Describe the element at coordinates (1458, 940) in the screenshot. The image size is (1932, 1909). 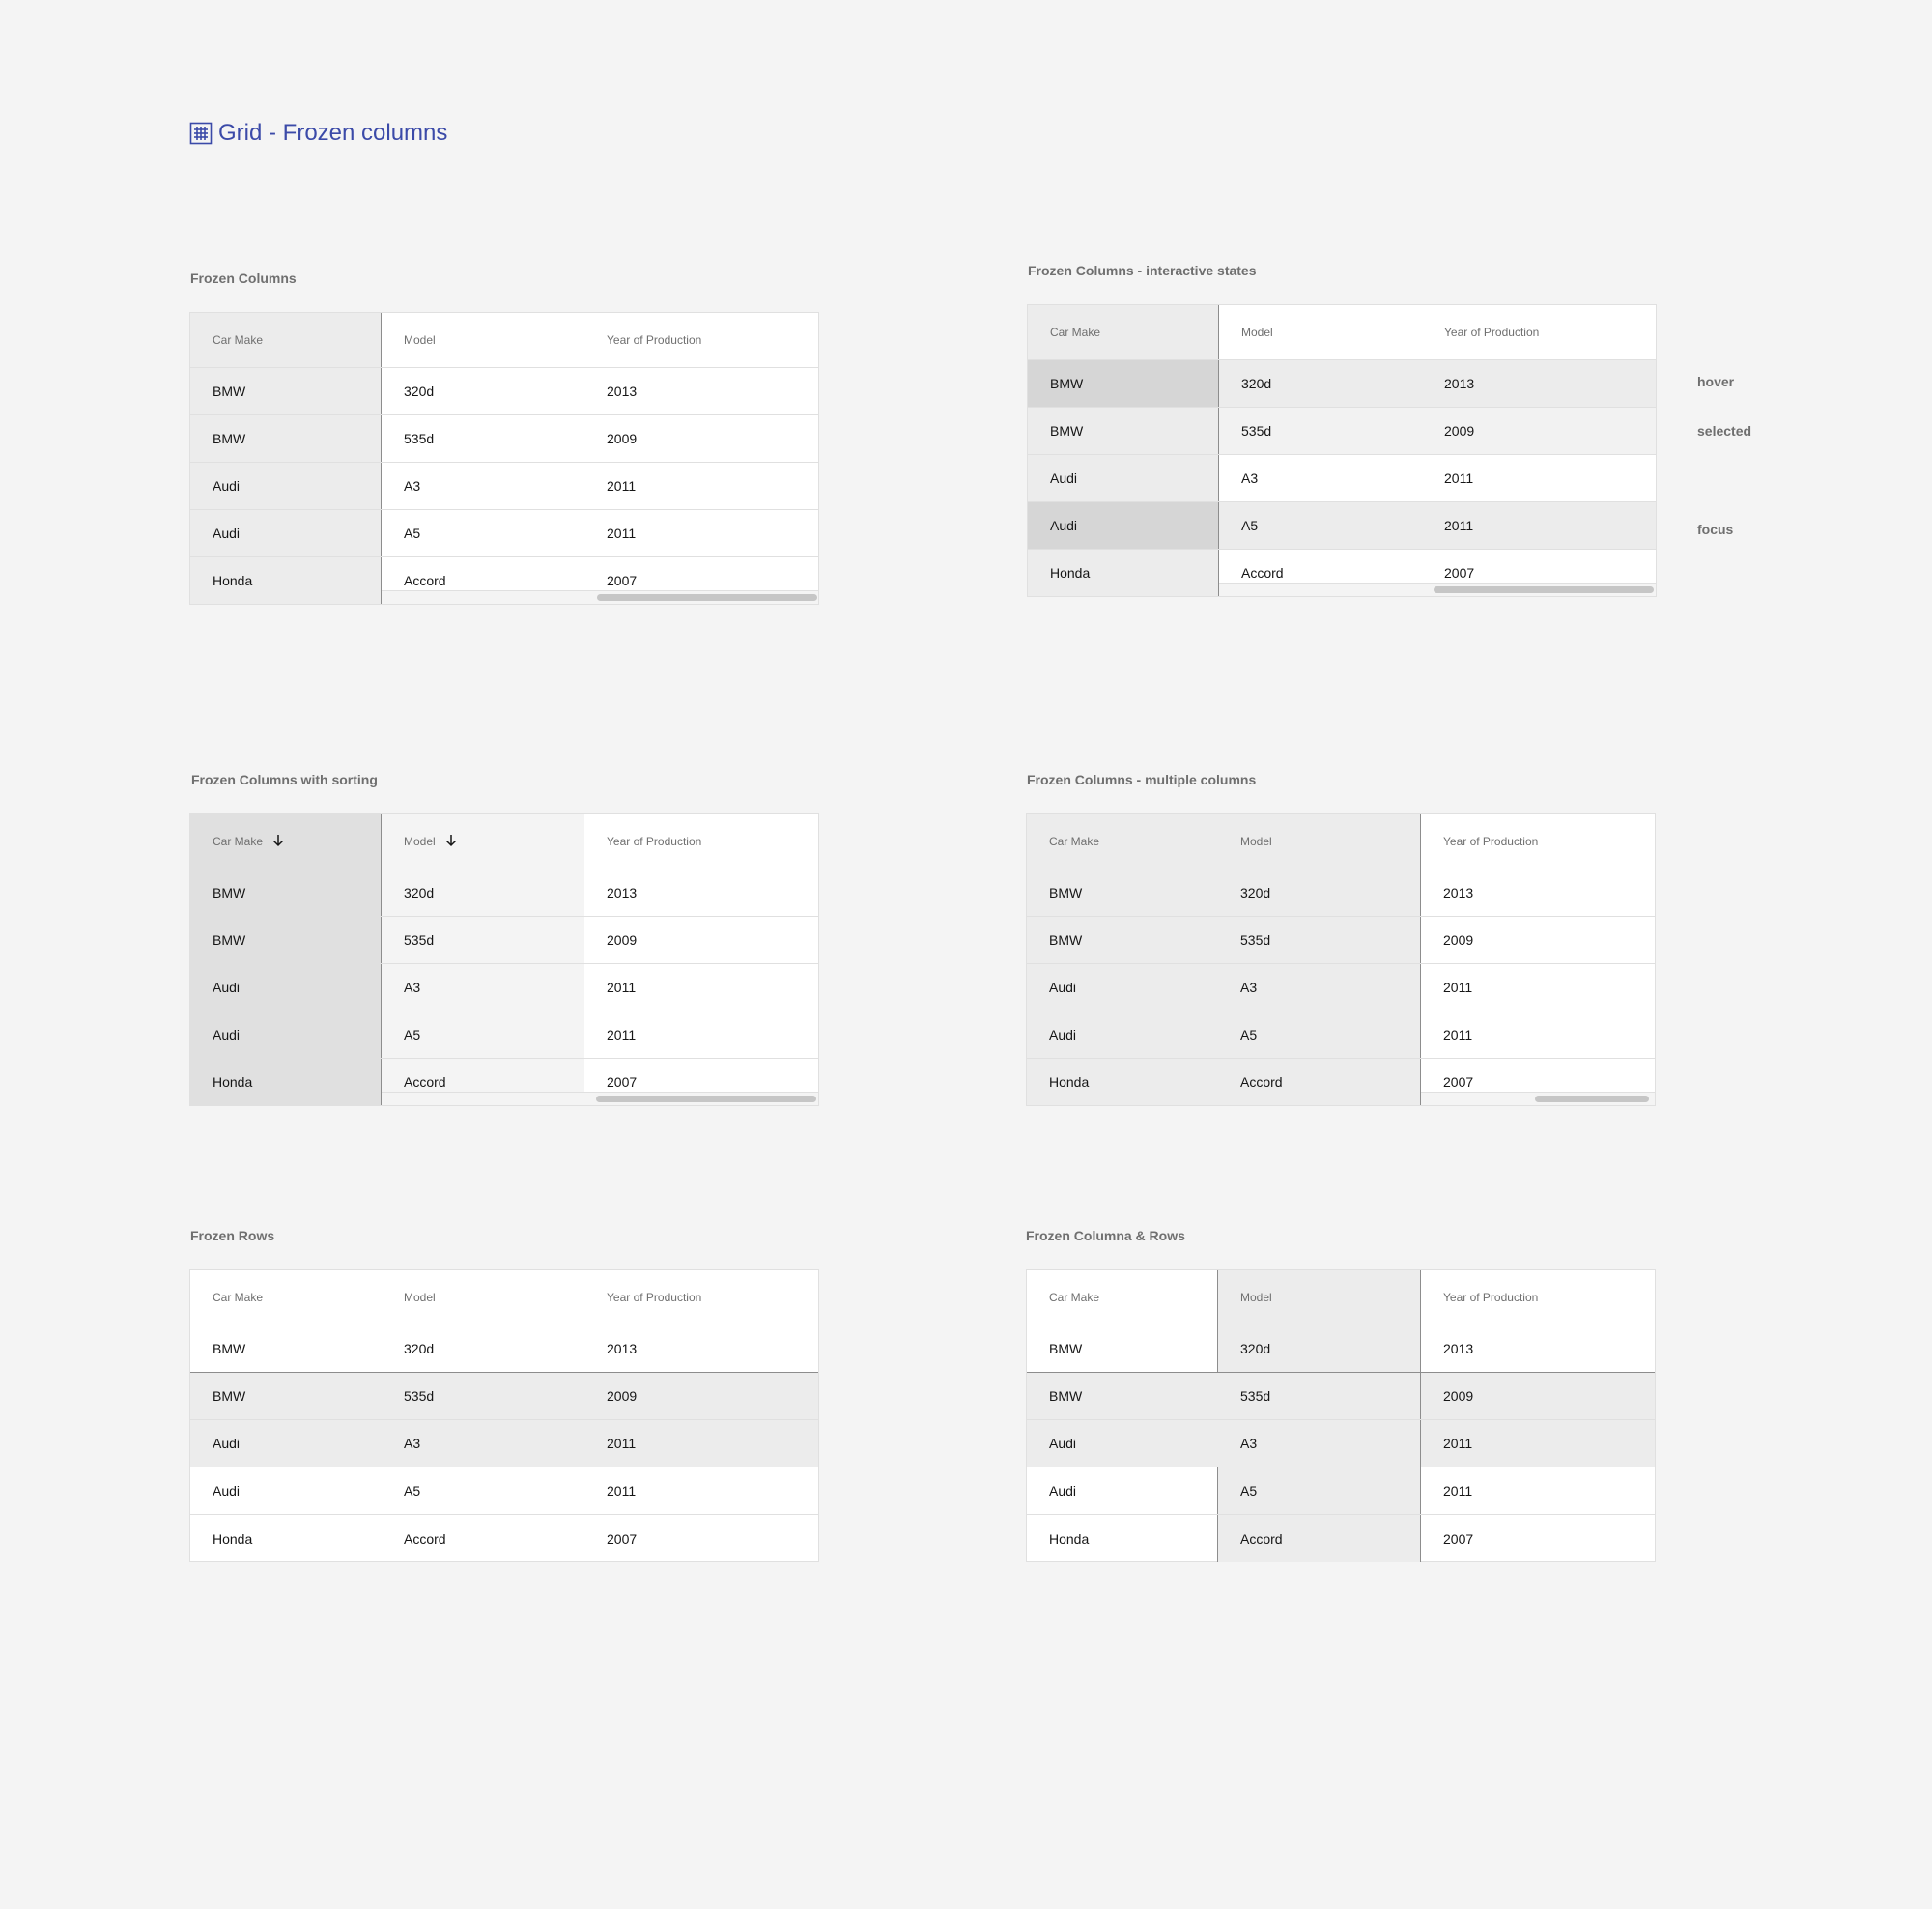
I see `cell-text: 2009` at that location.